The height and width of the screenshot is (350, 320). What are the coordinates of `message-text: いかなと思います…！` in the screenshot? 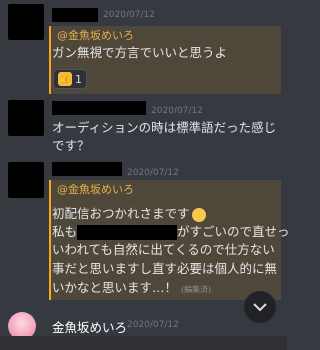 It's located at (115, 287).